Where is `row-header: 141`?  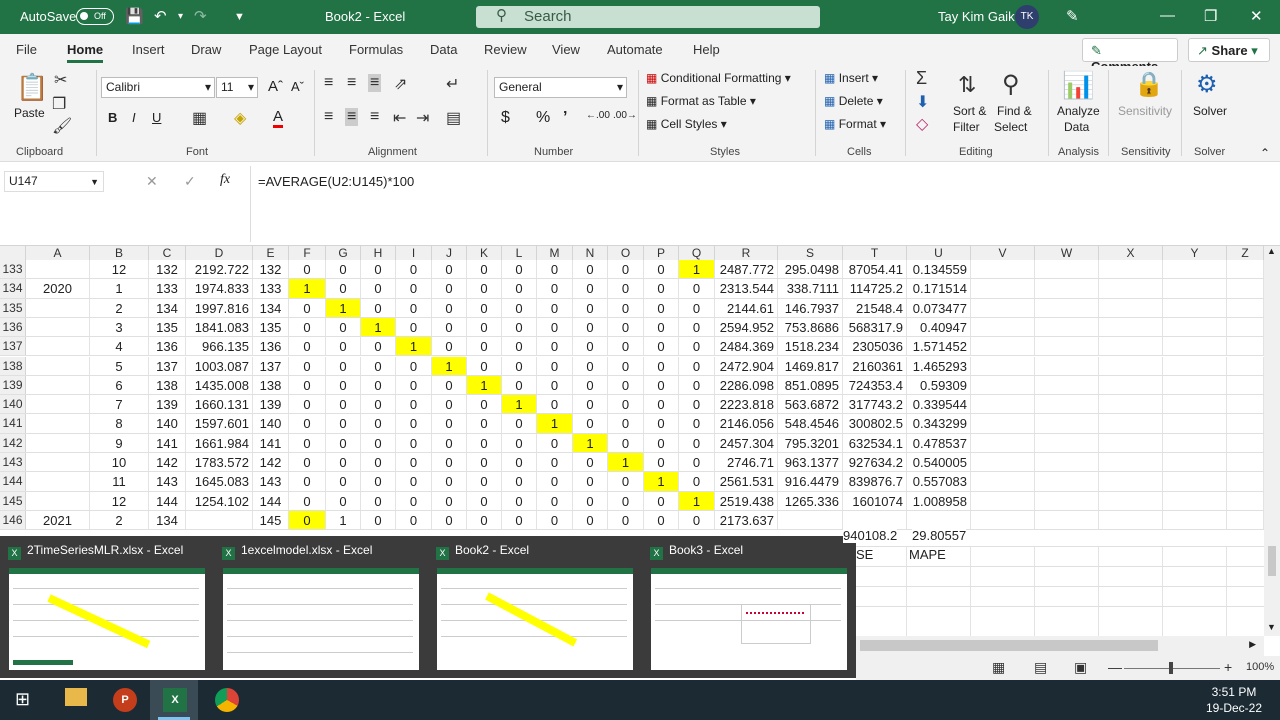 row-header: 141 is located at coordinates (13, 423).